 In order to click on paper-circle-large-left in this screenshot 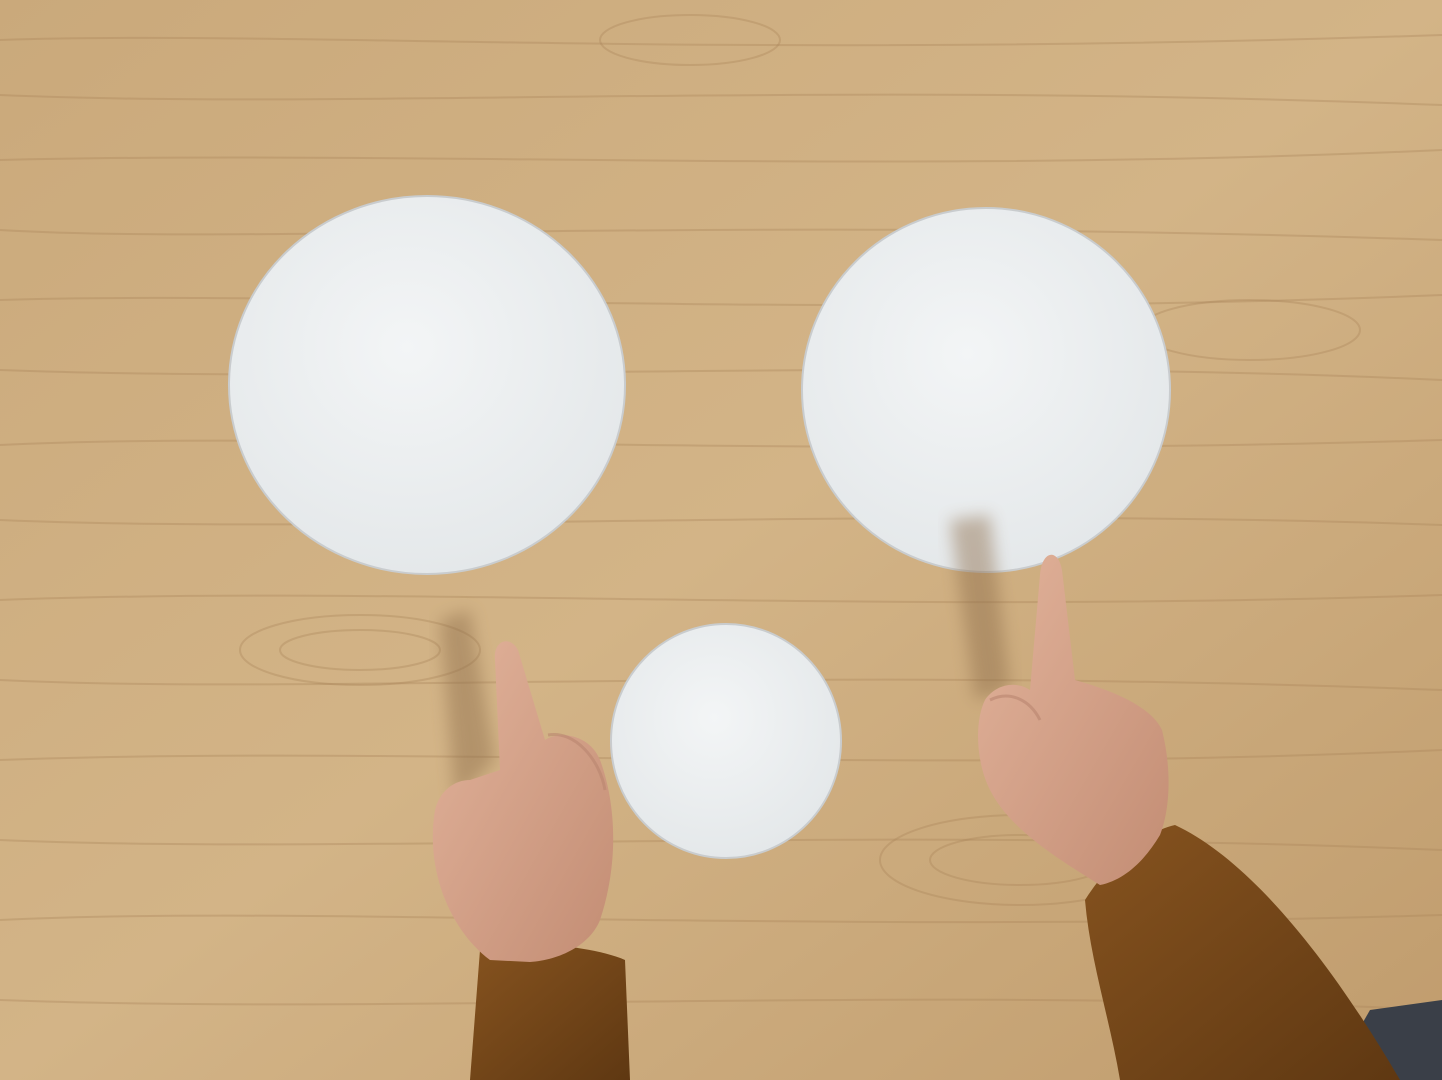, I will do `click(427, 385)`.